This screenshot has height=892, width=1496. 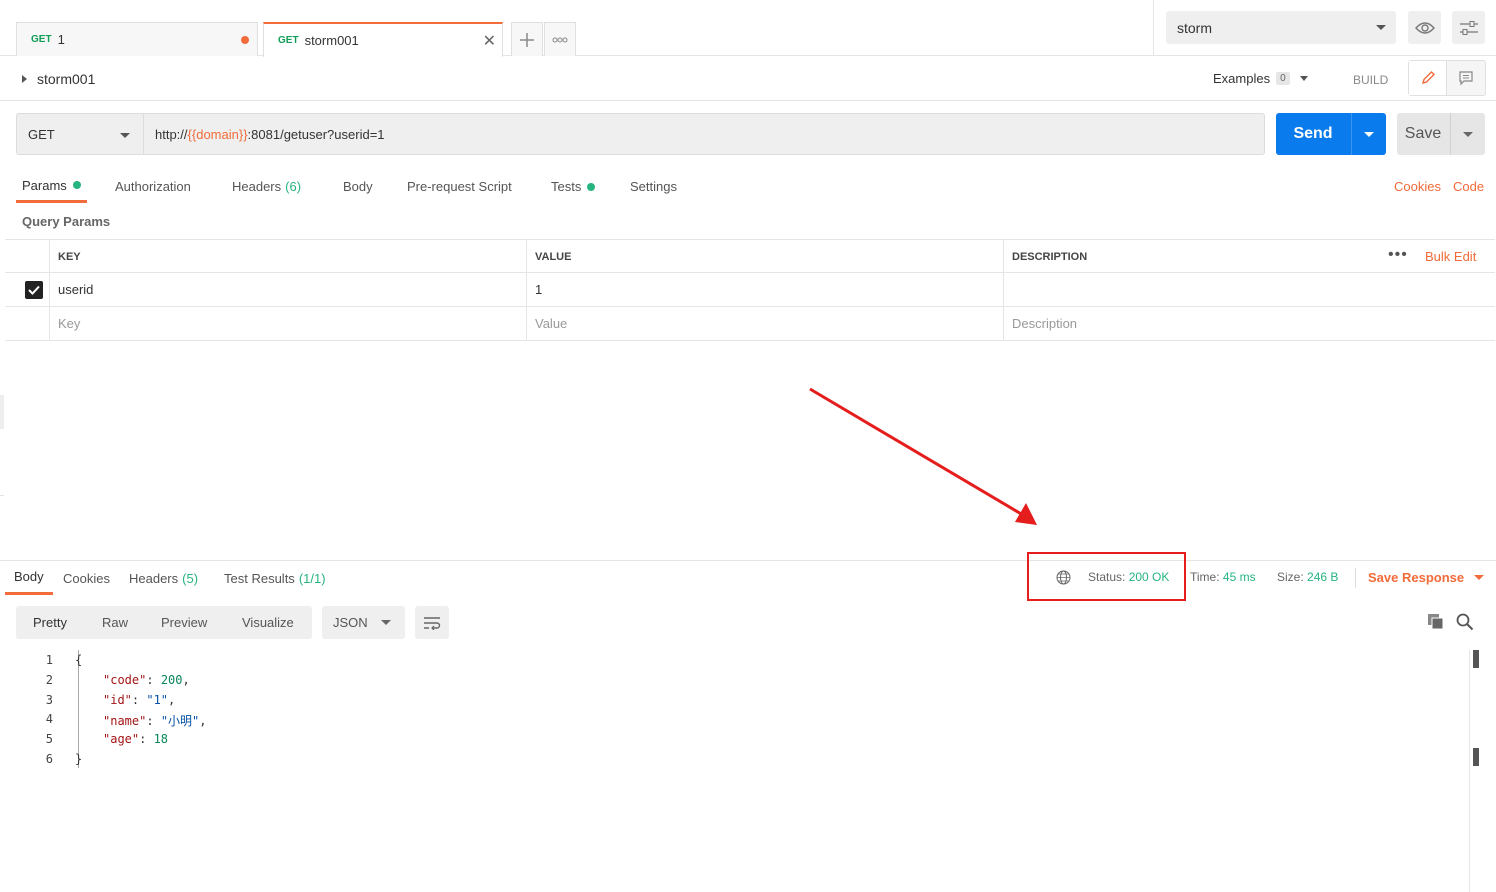 I want to click on sliders-icon, so click(x=1468, y=27).